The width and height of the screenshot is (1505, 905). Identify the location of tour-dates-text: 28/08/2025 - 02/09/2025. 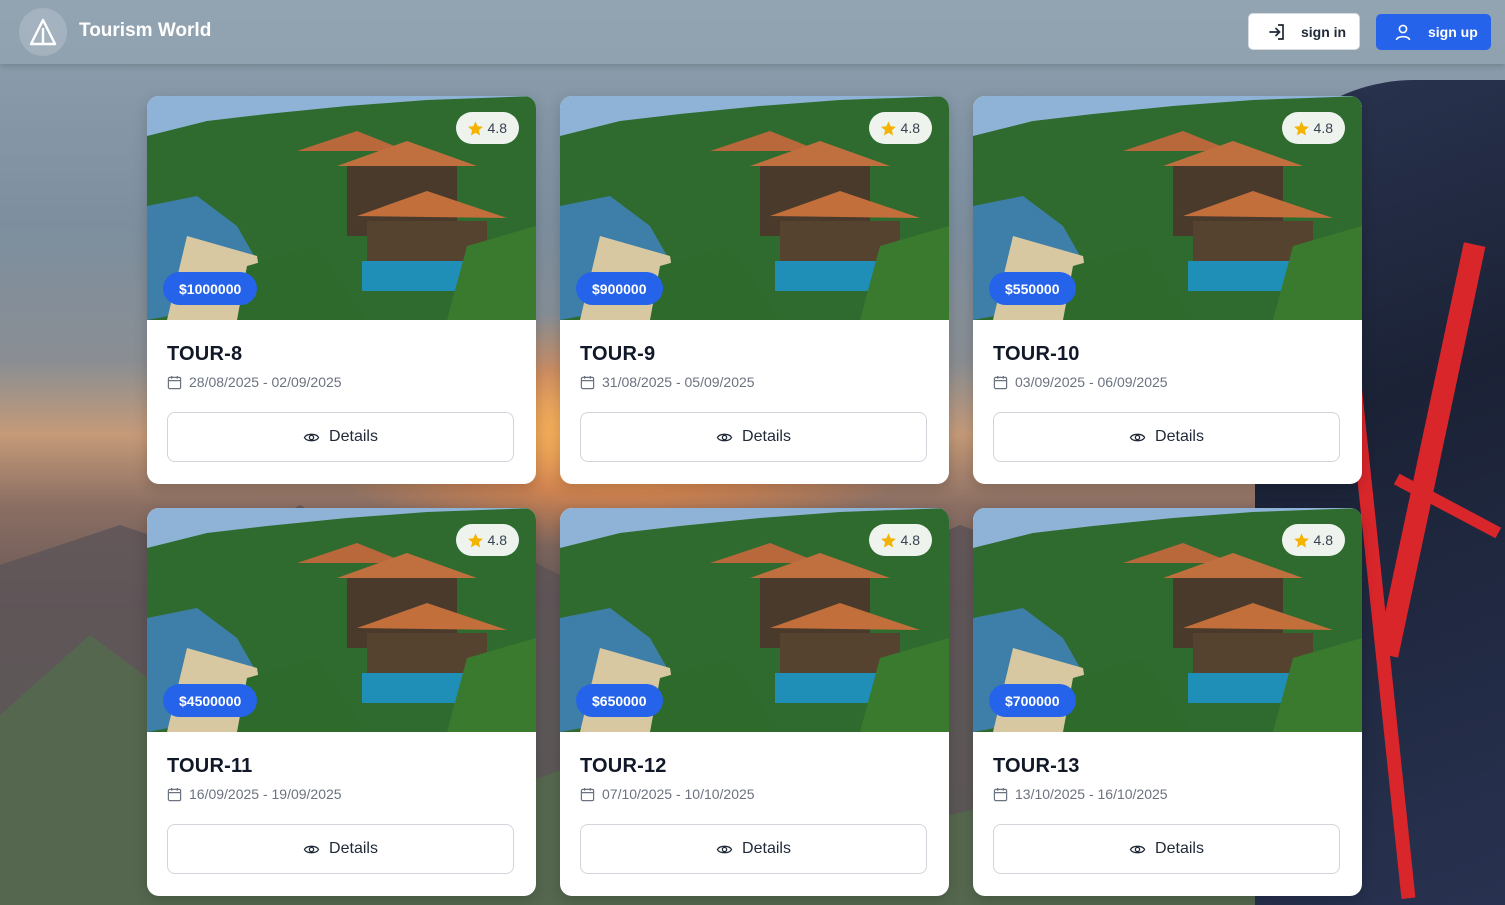
(265, 382).